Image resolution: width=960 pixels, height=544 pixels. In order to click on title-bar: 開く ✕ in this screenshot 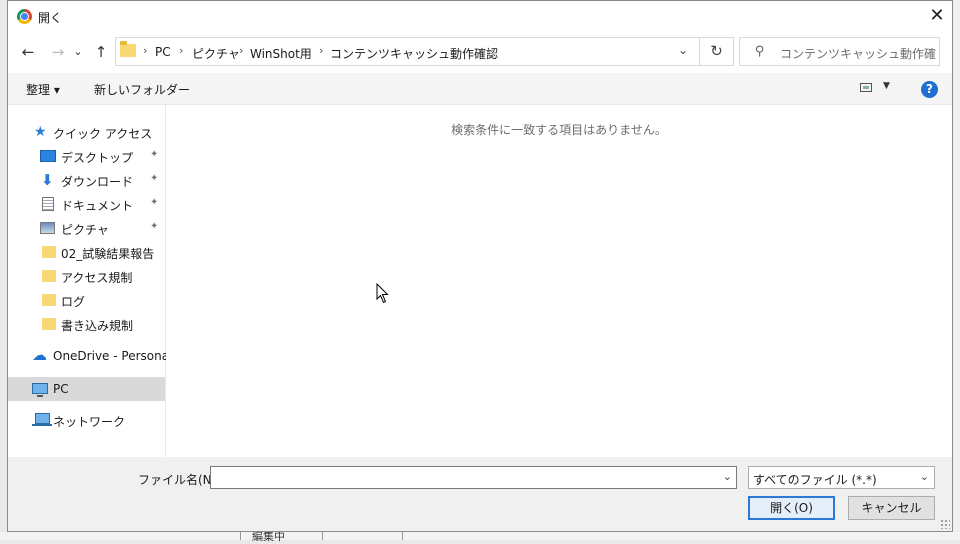, I will do `click(480, 16)`.